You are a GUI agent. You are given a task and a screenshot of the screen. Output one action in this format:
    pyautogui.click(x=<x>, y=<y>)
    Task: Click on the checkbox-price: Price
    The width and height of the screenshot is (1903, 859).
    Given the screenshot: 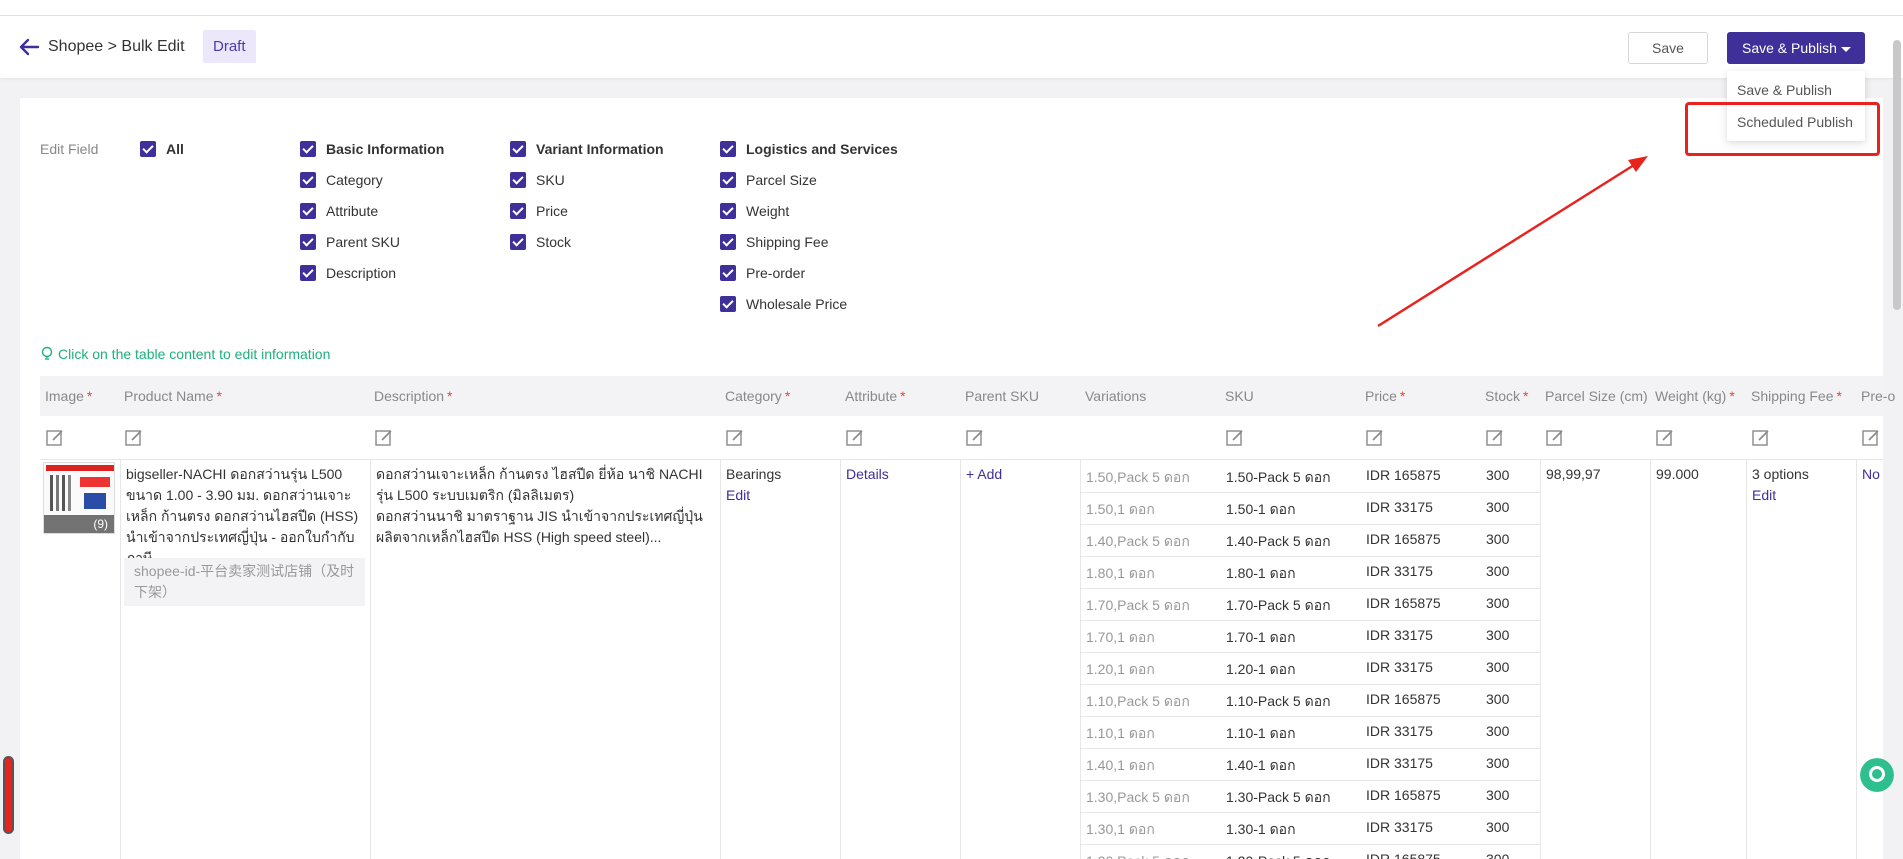 What is the action you would take?
    pyautogui.click(x=539, y=211)
    